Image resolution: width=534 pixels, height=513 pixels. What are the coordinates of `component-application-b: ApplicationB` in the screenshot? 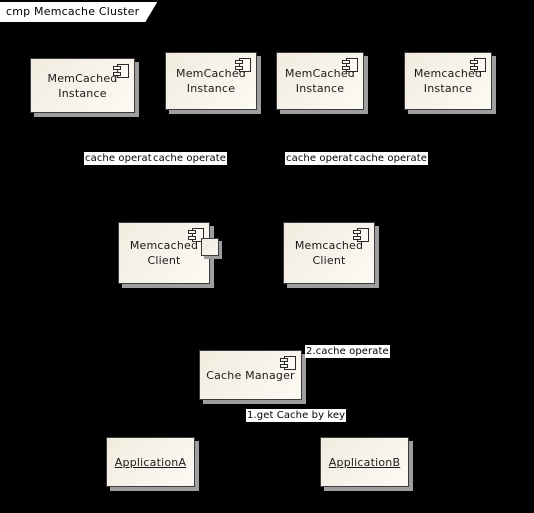 It's located at (364, 462).